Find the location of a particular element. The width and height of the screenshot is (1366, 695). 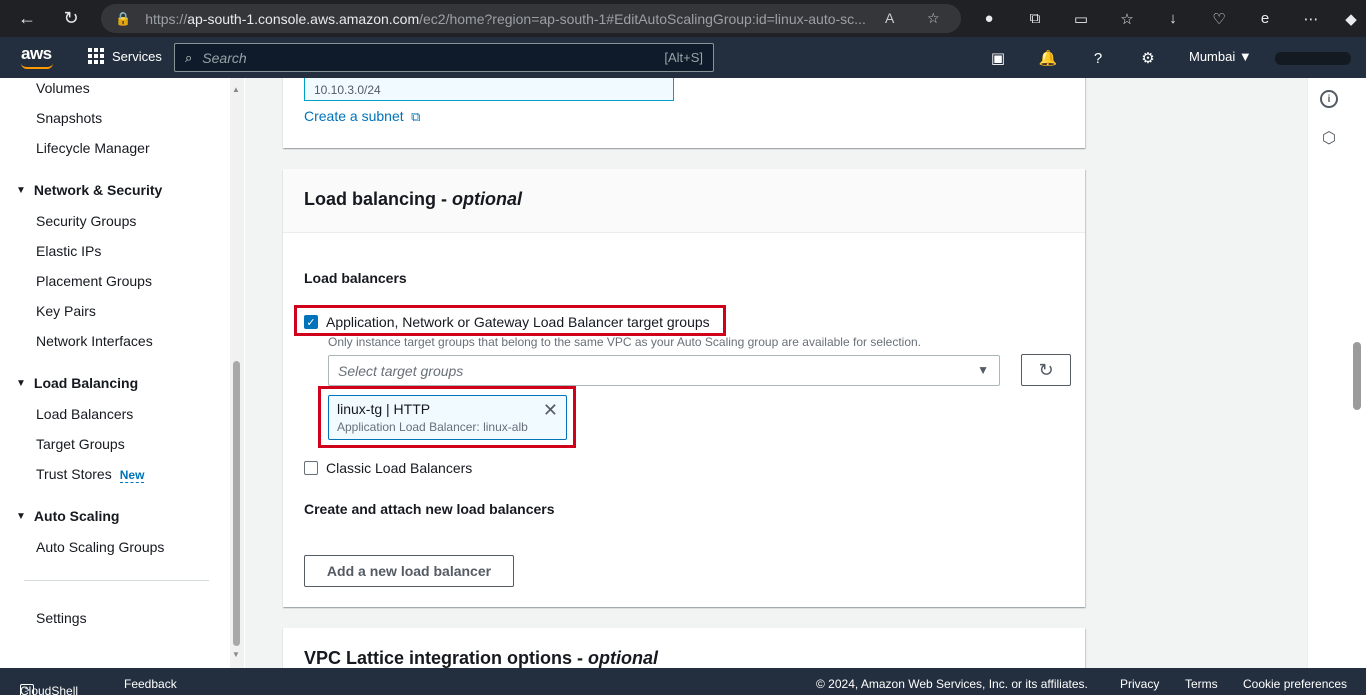

more-icon: ⋯ is located at coordinates (1311, 18).